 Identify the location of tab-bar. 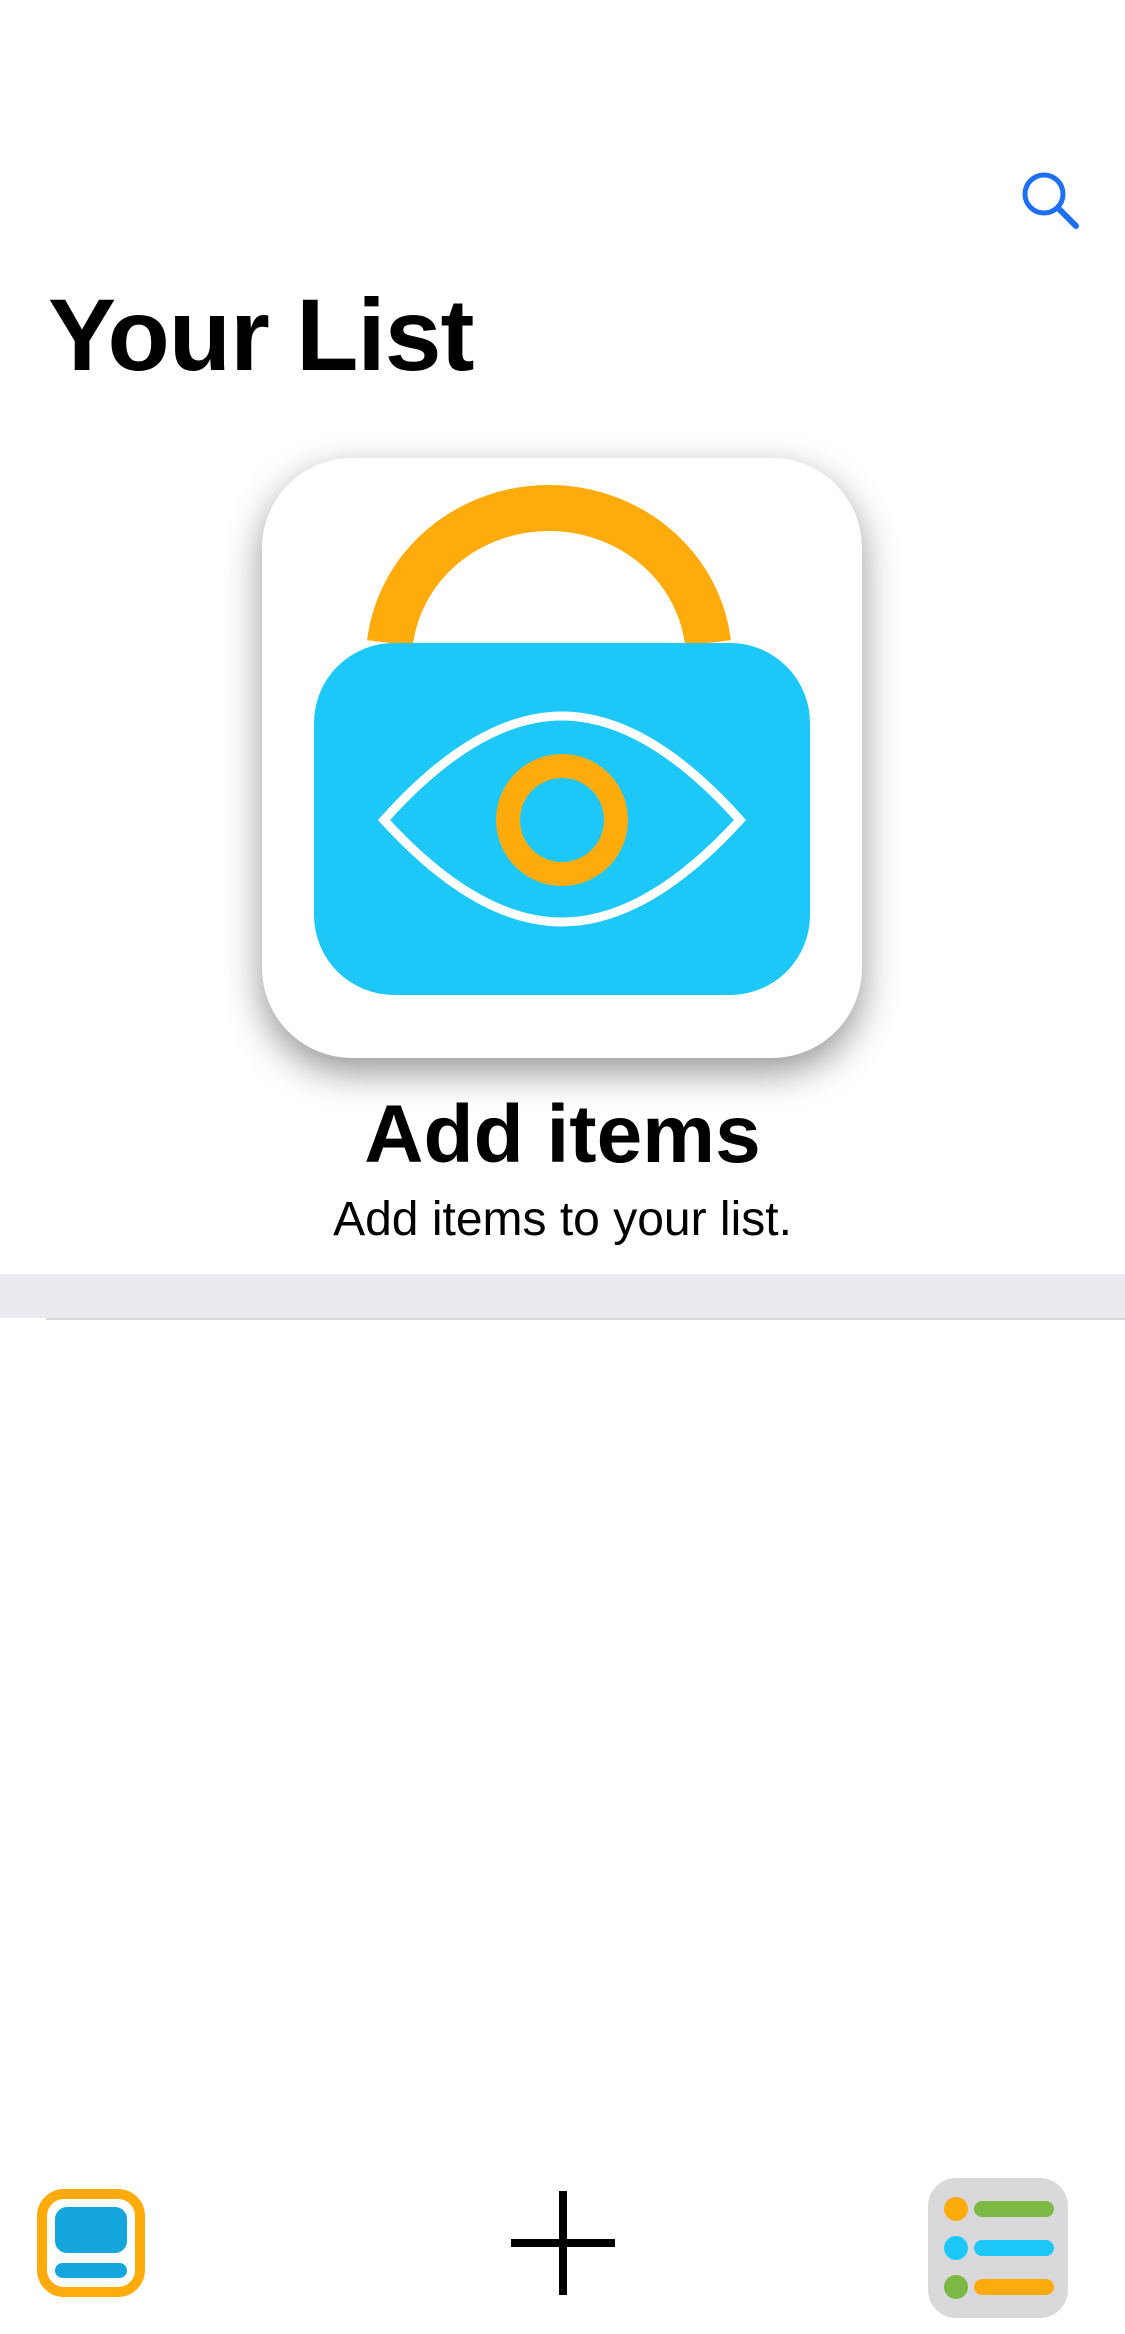
(562, 2247).